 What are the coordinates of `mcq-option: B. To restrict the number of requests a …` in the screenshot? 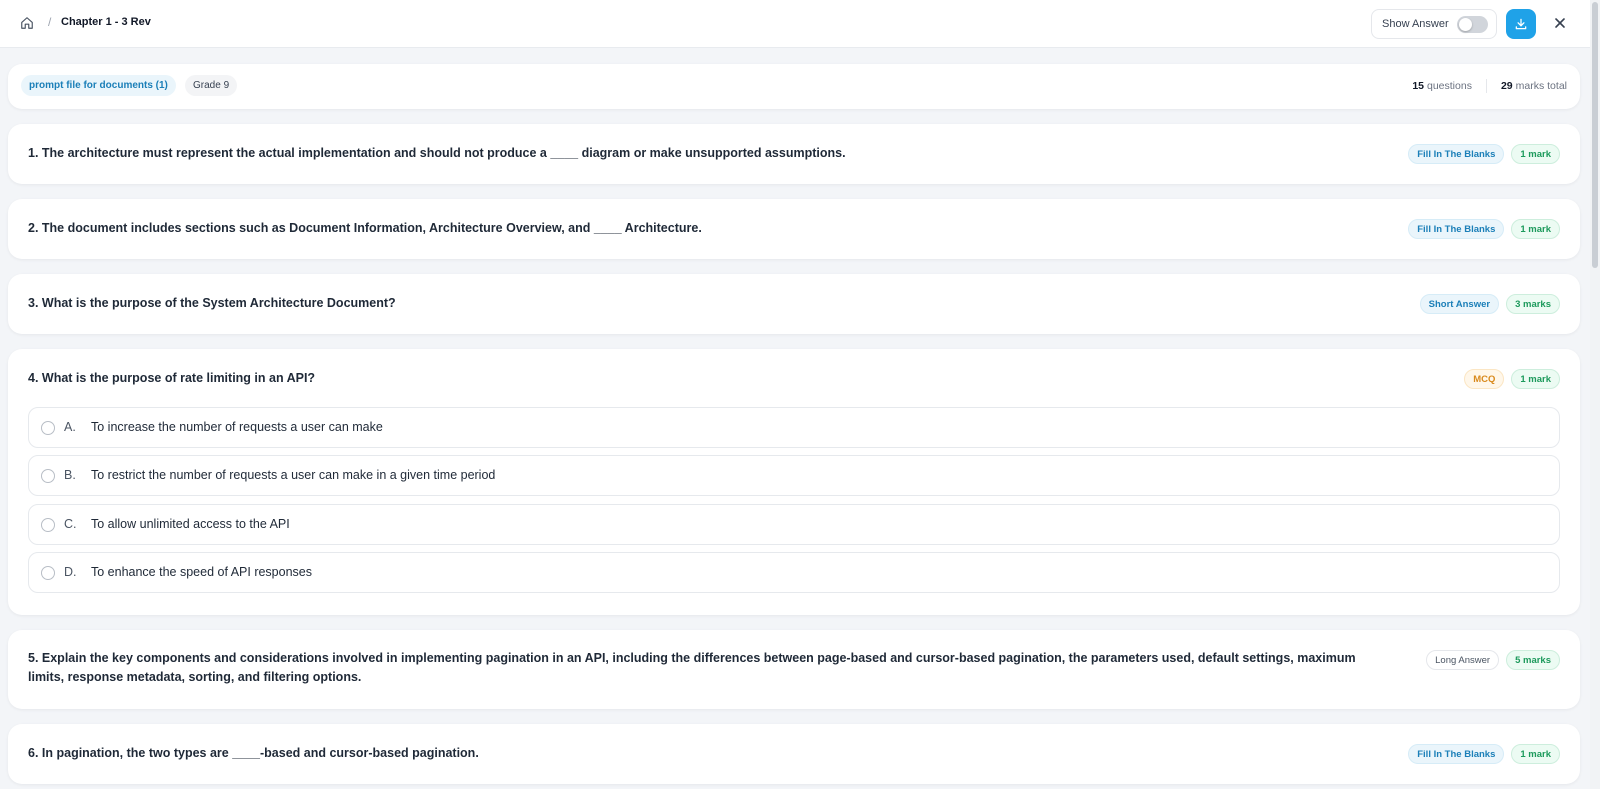 It's located at (794, 475).